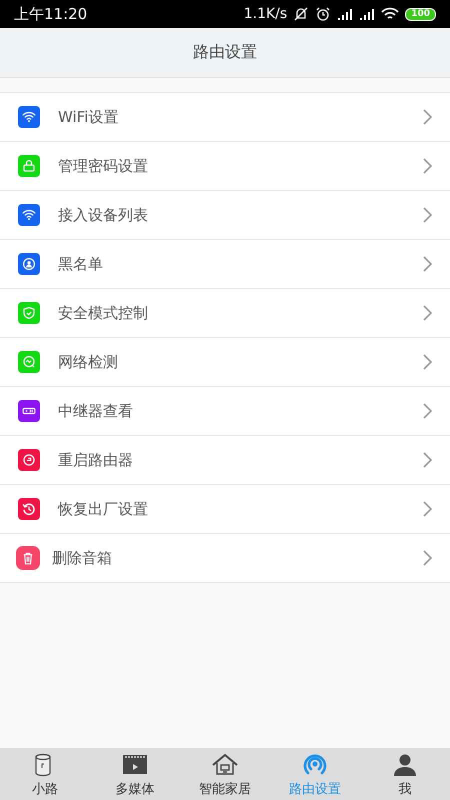 The height and width of the screenshot is (800, 450). Describe the element at coordinates (103, 215) in the screenshot. I see `item-label: 接入设备列表` at that location.